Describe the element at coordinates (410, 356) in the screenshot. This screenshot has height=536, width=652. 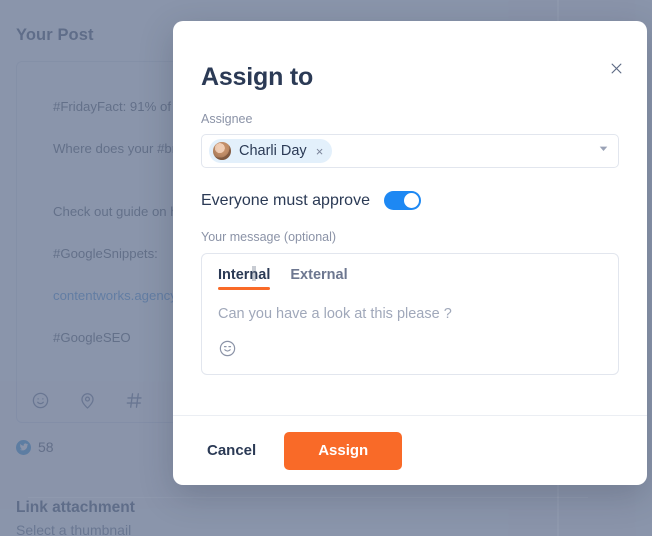
I see `message-toolbar` at that location.